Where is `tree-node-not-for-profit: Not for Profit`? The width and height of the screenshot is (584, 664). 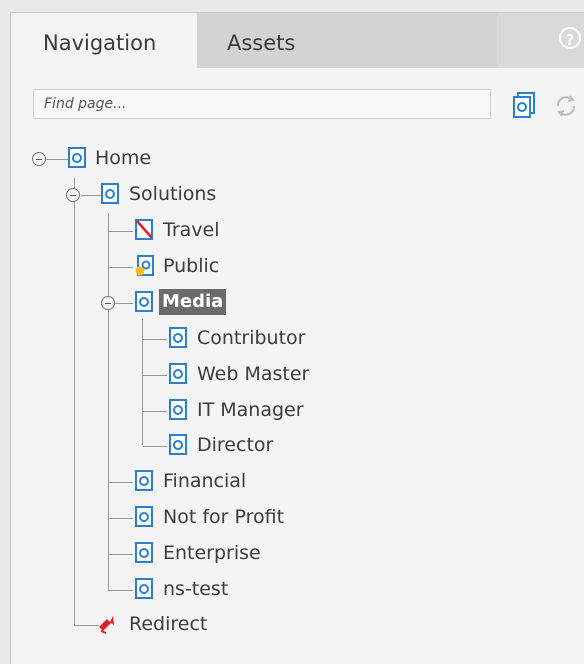 tree-node-not-for-profit: Not for Profit is located at coordinates (223, 517).